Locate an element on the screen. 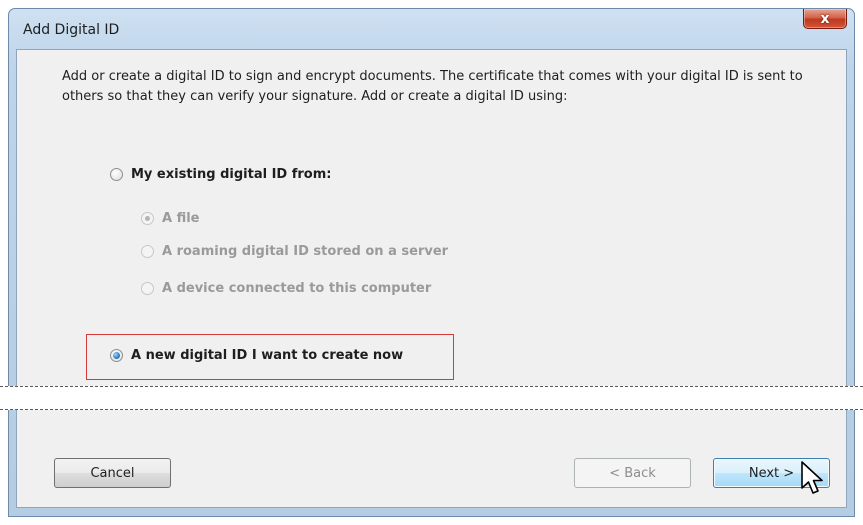  radio-new-id is located at coordinates (116, 355).